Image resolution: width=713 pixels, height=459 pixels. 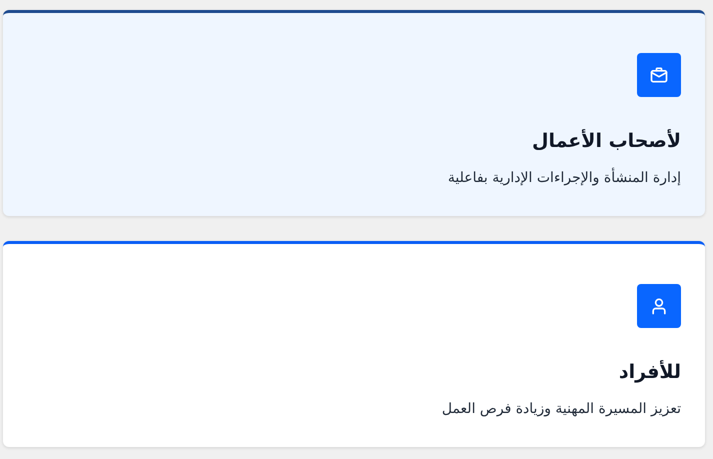 I want to click on briefcase-icon, so click(x=659, y=75).